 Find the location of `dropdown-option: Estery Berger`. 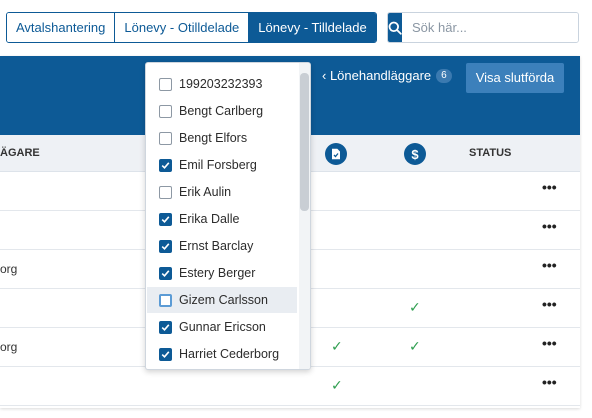

dropdown-option: Estery Berger is located at coordinates (222, 273).